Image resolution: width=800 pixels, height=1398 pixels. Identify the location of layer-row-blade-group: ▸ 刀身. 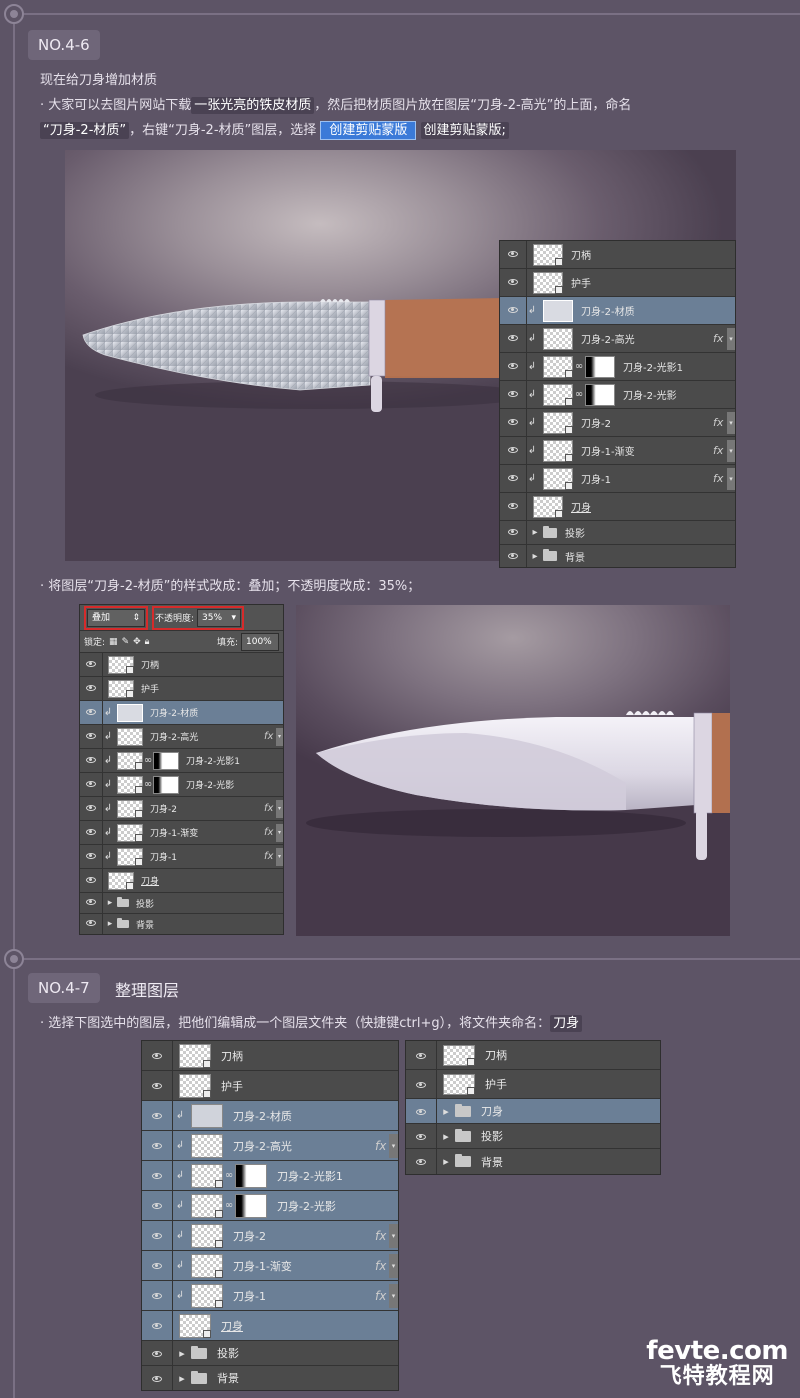
(533, 1111).